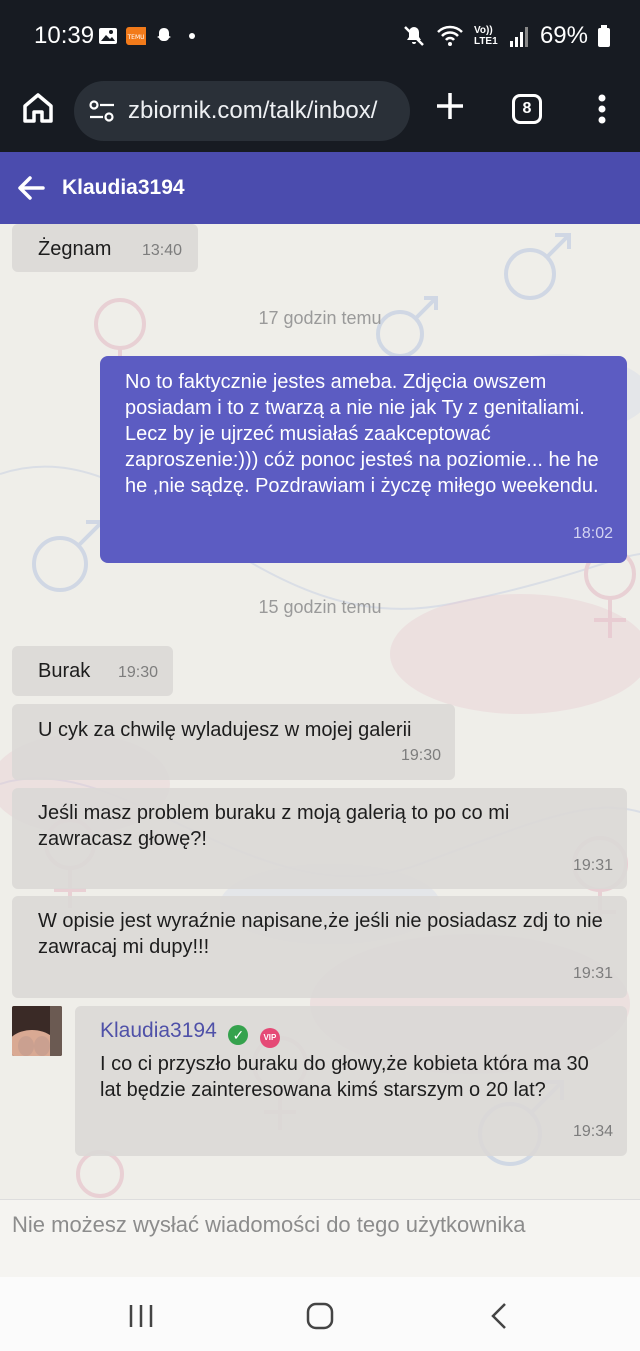 The image size is (640, 1351). What do you see at coordinates (141, 1316) in the screenshot?
I see `recents-icon` at bounding box center [141, 1316].